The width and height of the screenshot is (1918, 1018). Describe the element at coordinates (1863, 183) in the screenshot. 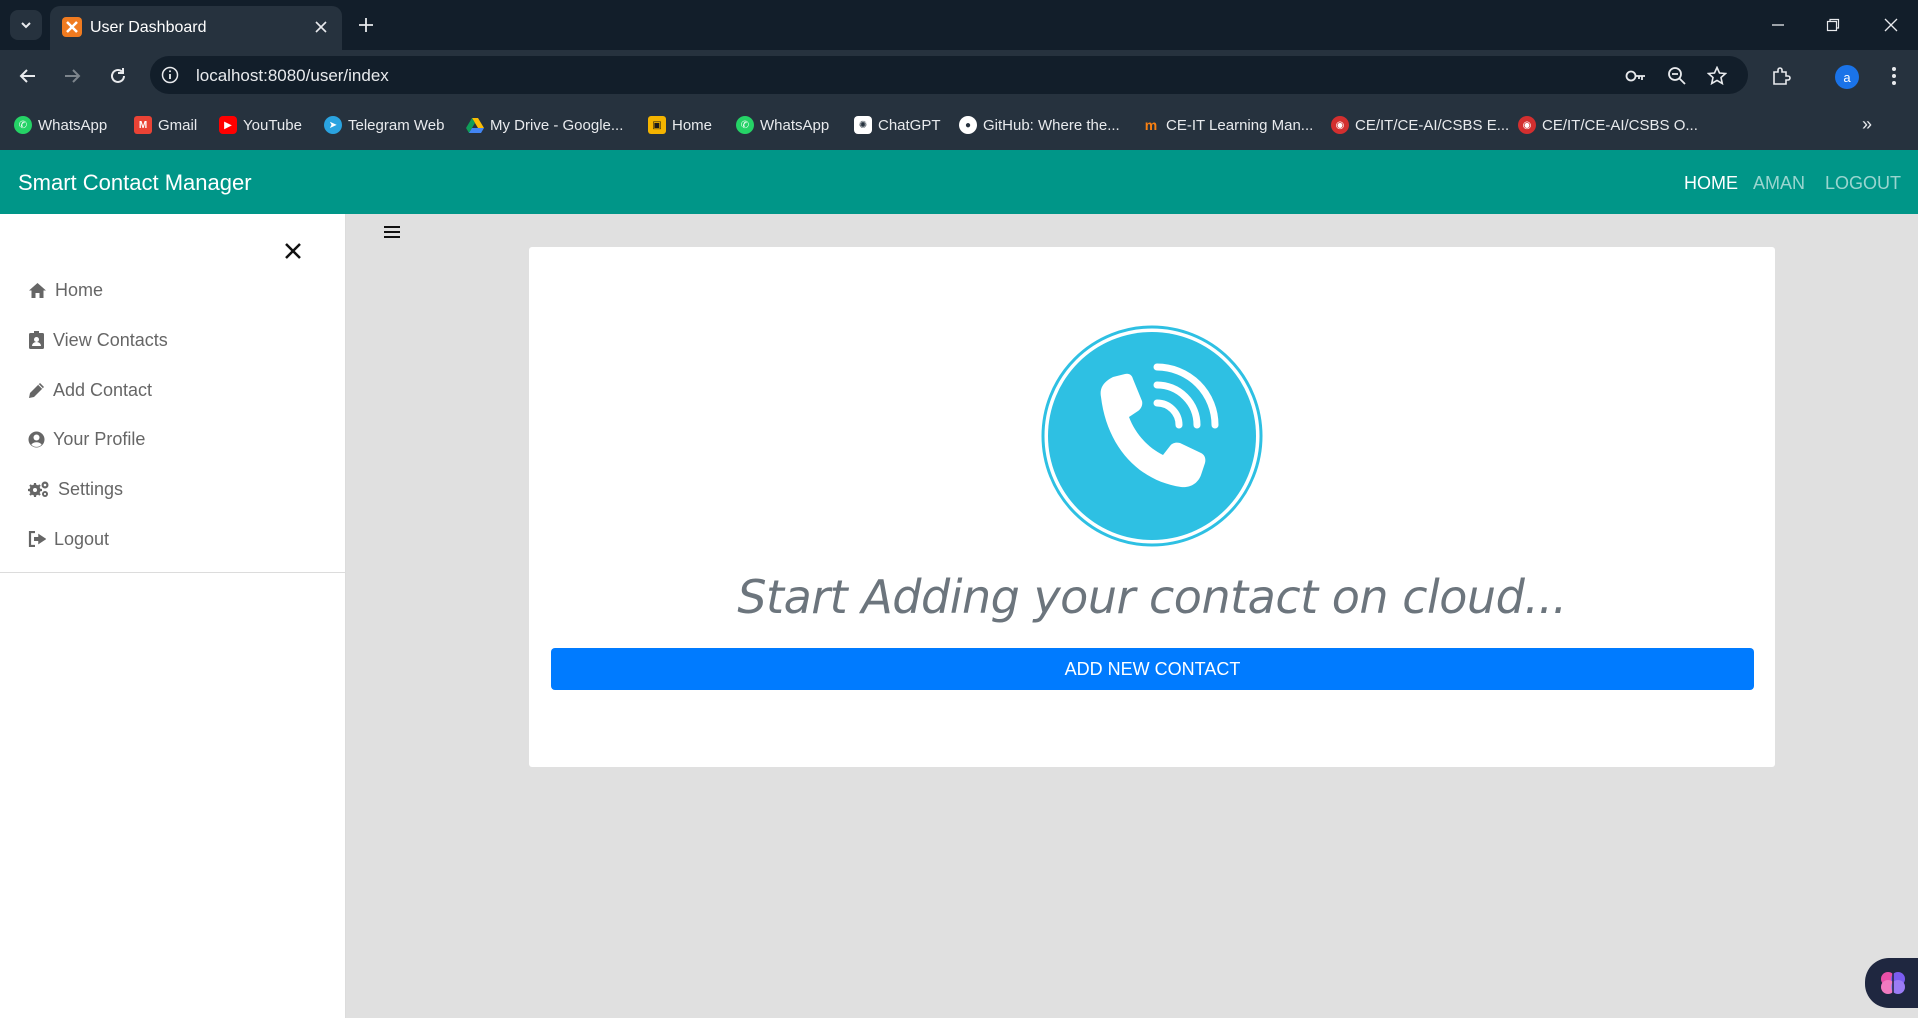

I see `nav-logout-link: Logout` at that location.